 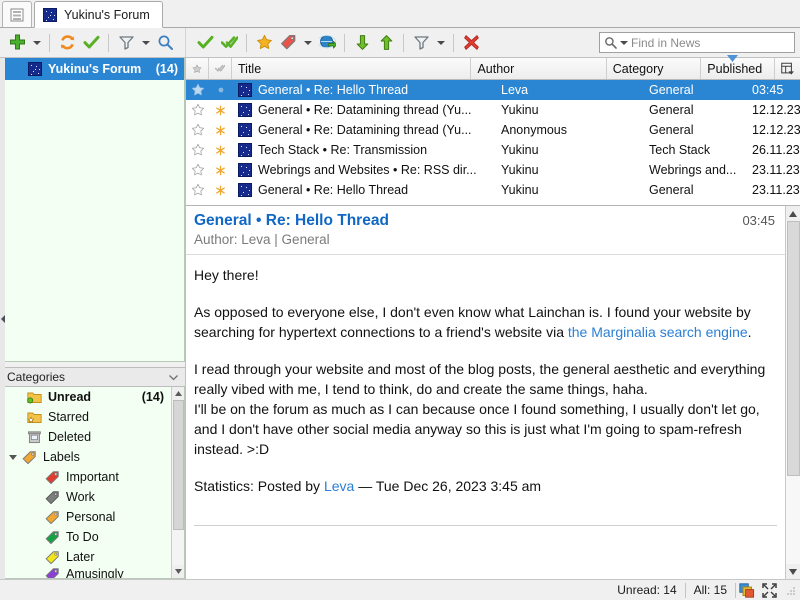 I want to click on tab-yukinus-forum: Yukinu's Forum, so click(x=98, y=14).